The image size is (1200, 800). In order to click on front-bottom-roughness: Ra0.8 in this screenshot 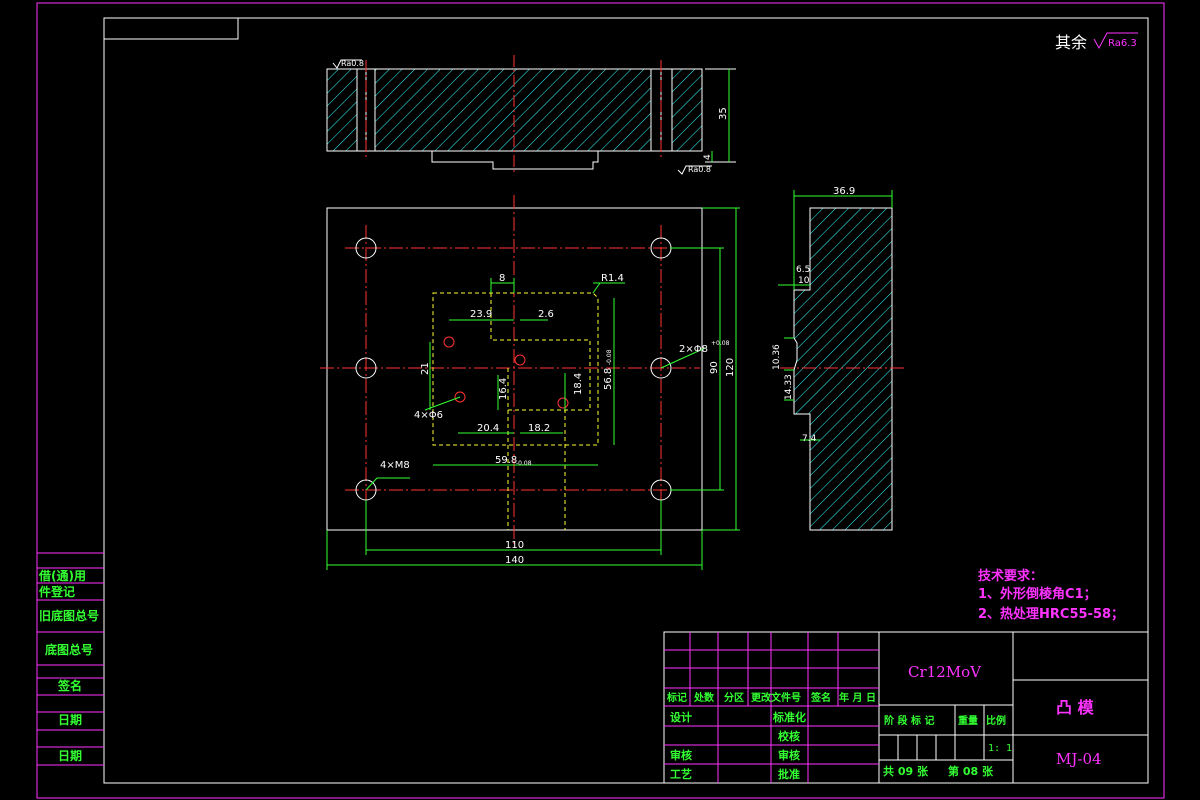, I will do `click(699, 169)`.